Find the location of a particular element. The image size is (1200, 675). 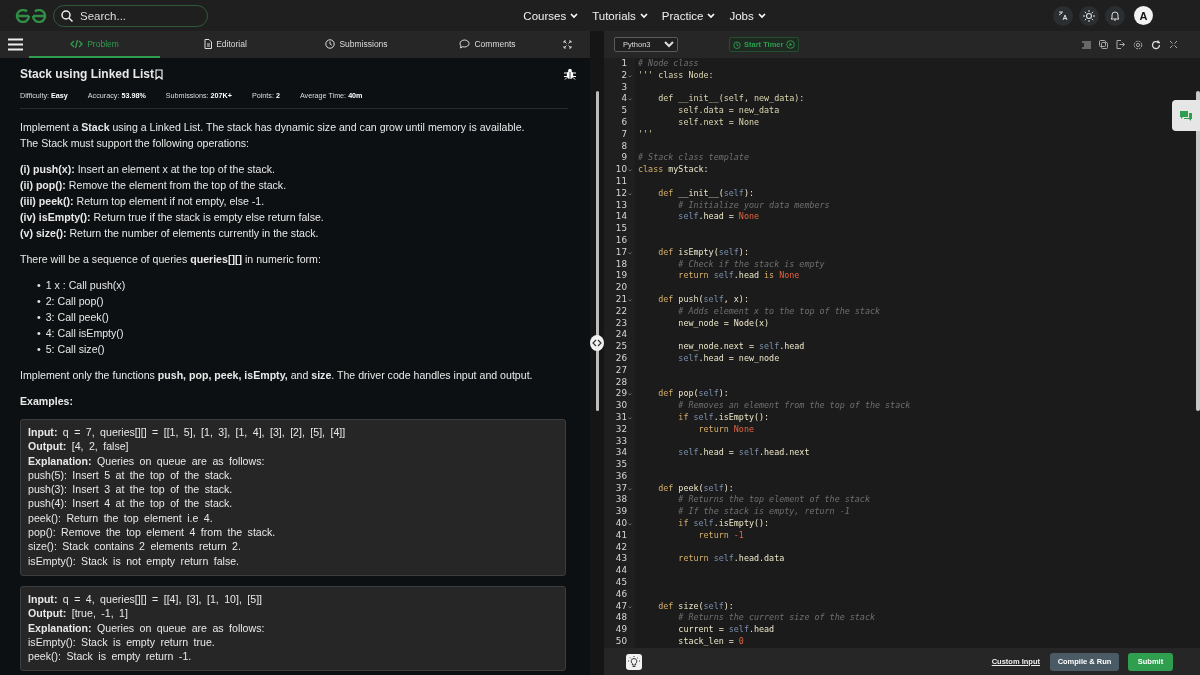

line-number: 24 is located at coordinates (621, 335).